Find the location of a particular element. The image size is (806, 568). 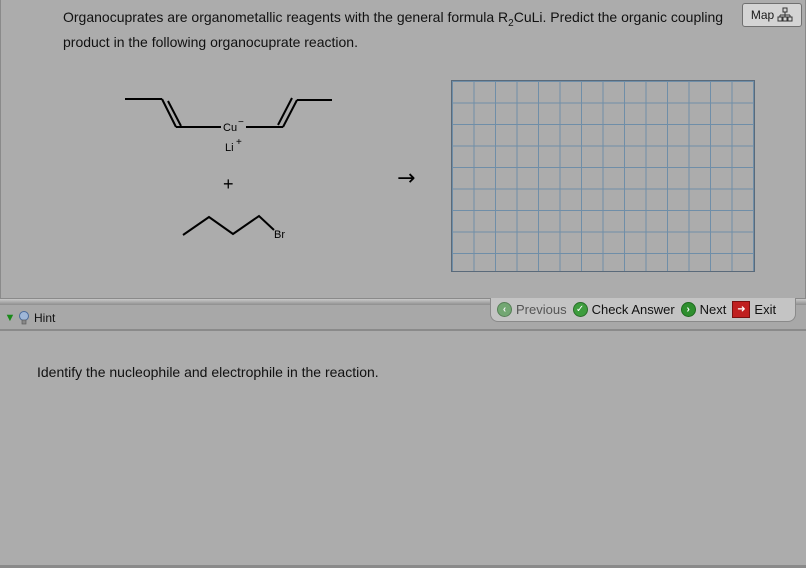

previous-icon: ‹ is located at coordinates (504, 309).